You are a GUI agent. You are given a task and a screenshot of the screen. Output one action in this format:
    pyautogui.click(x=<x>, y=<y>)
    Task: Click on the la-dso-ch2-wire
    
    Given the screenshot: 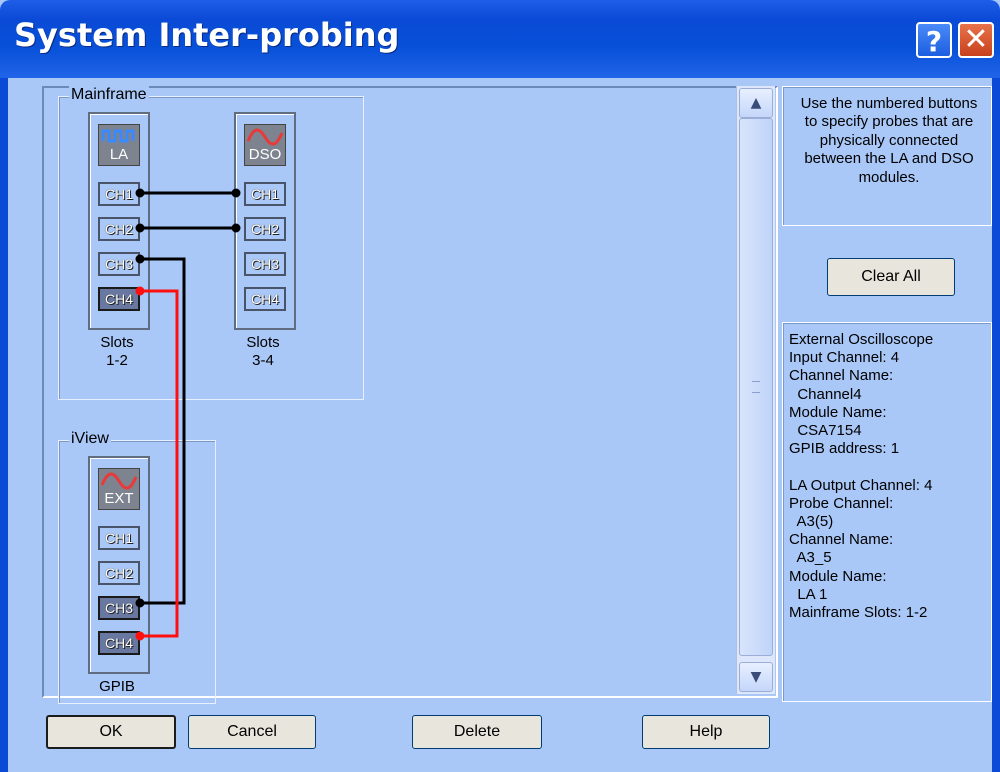 What is the action you would take?
    pyautogui.click(x=188, y=228)
    